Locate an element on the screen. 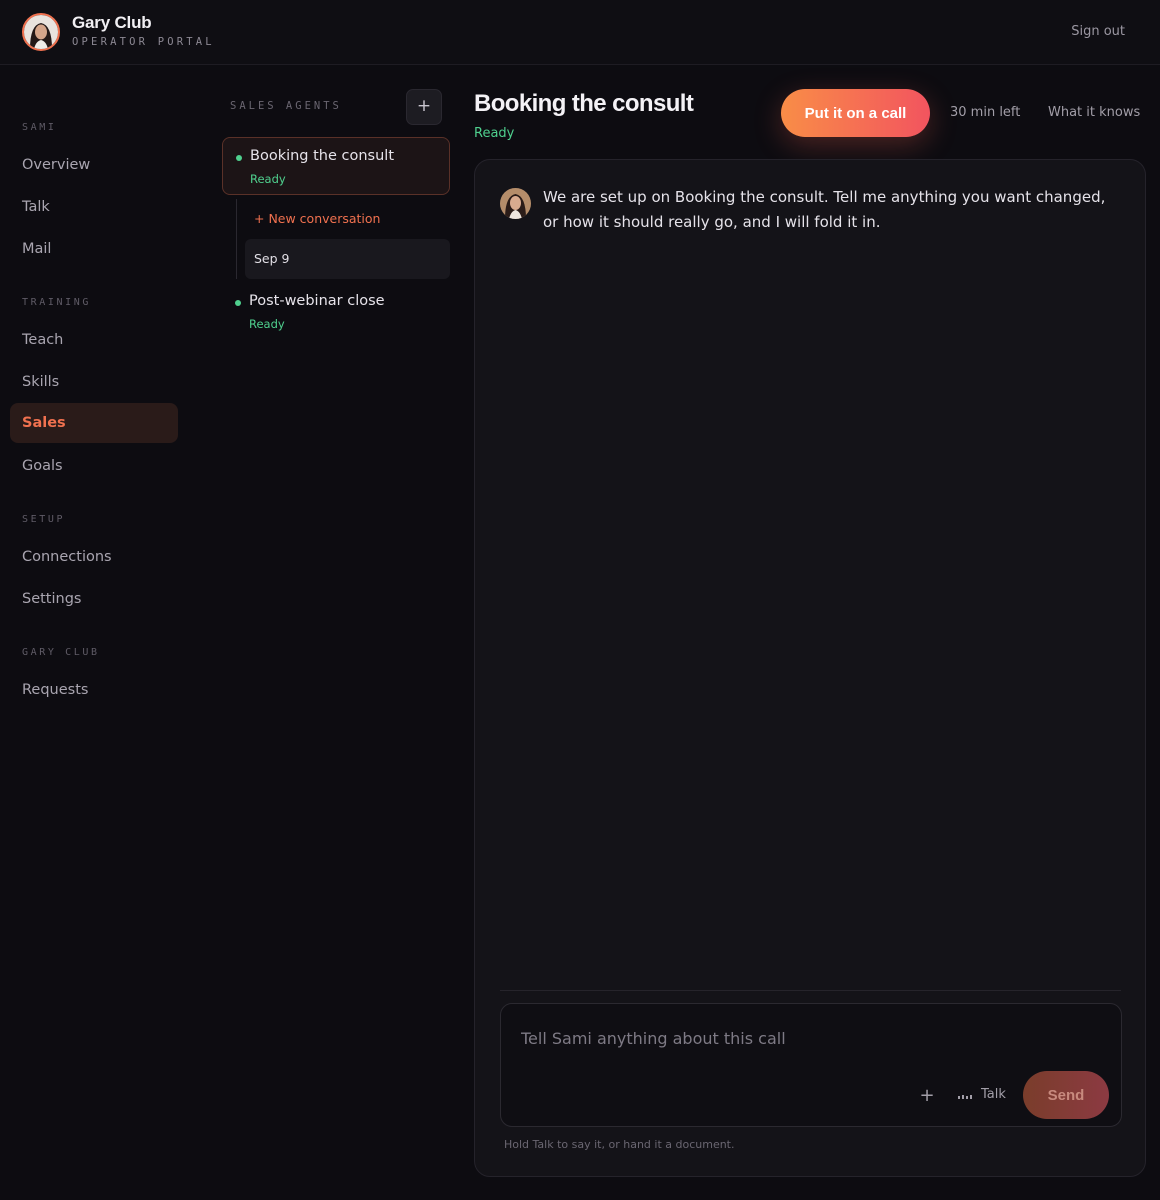 The height and width of the screenshot is (1200, 1160). nav-item-requests: Requests is located at coordinates (94, 690).